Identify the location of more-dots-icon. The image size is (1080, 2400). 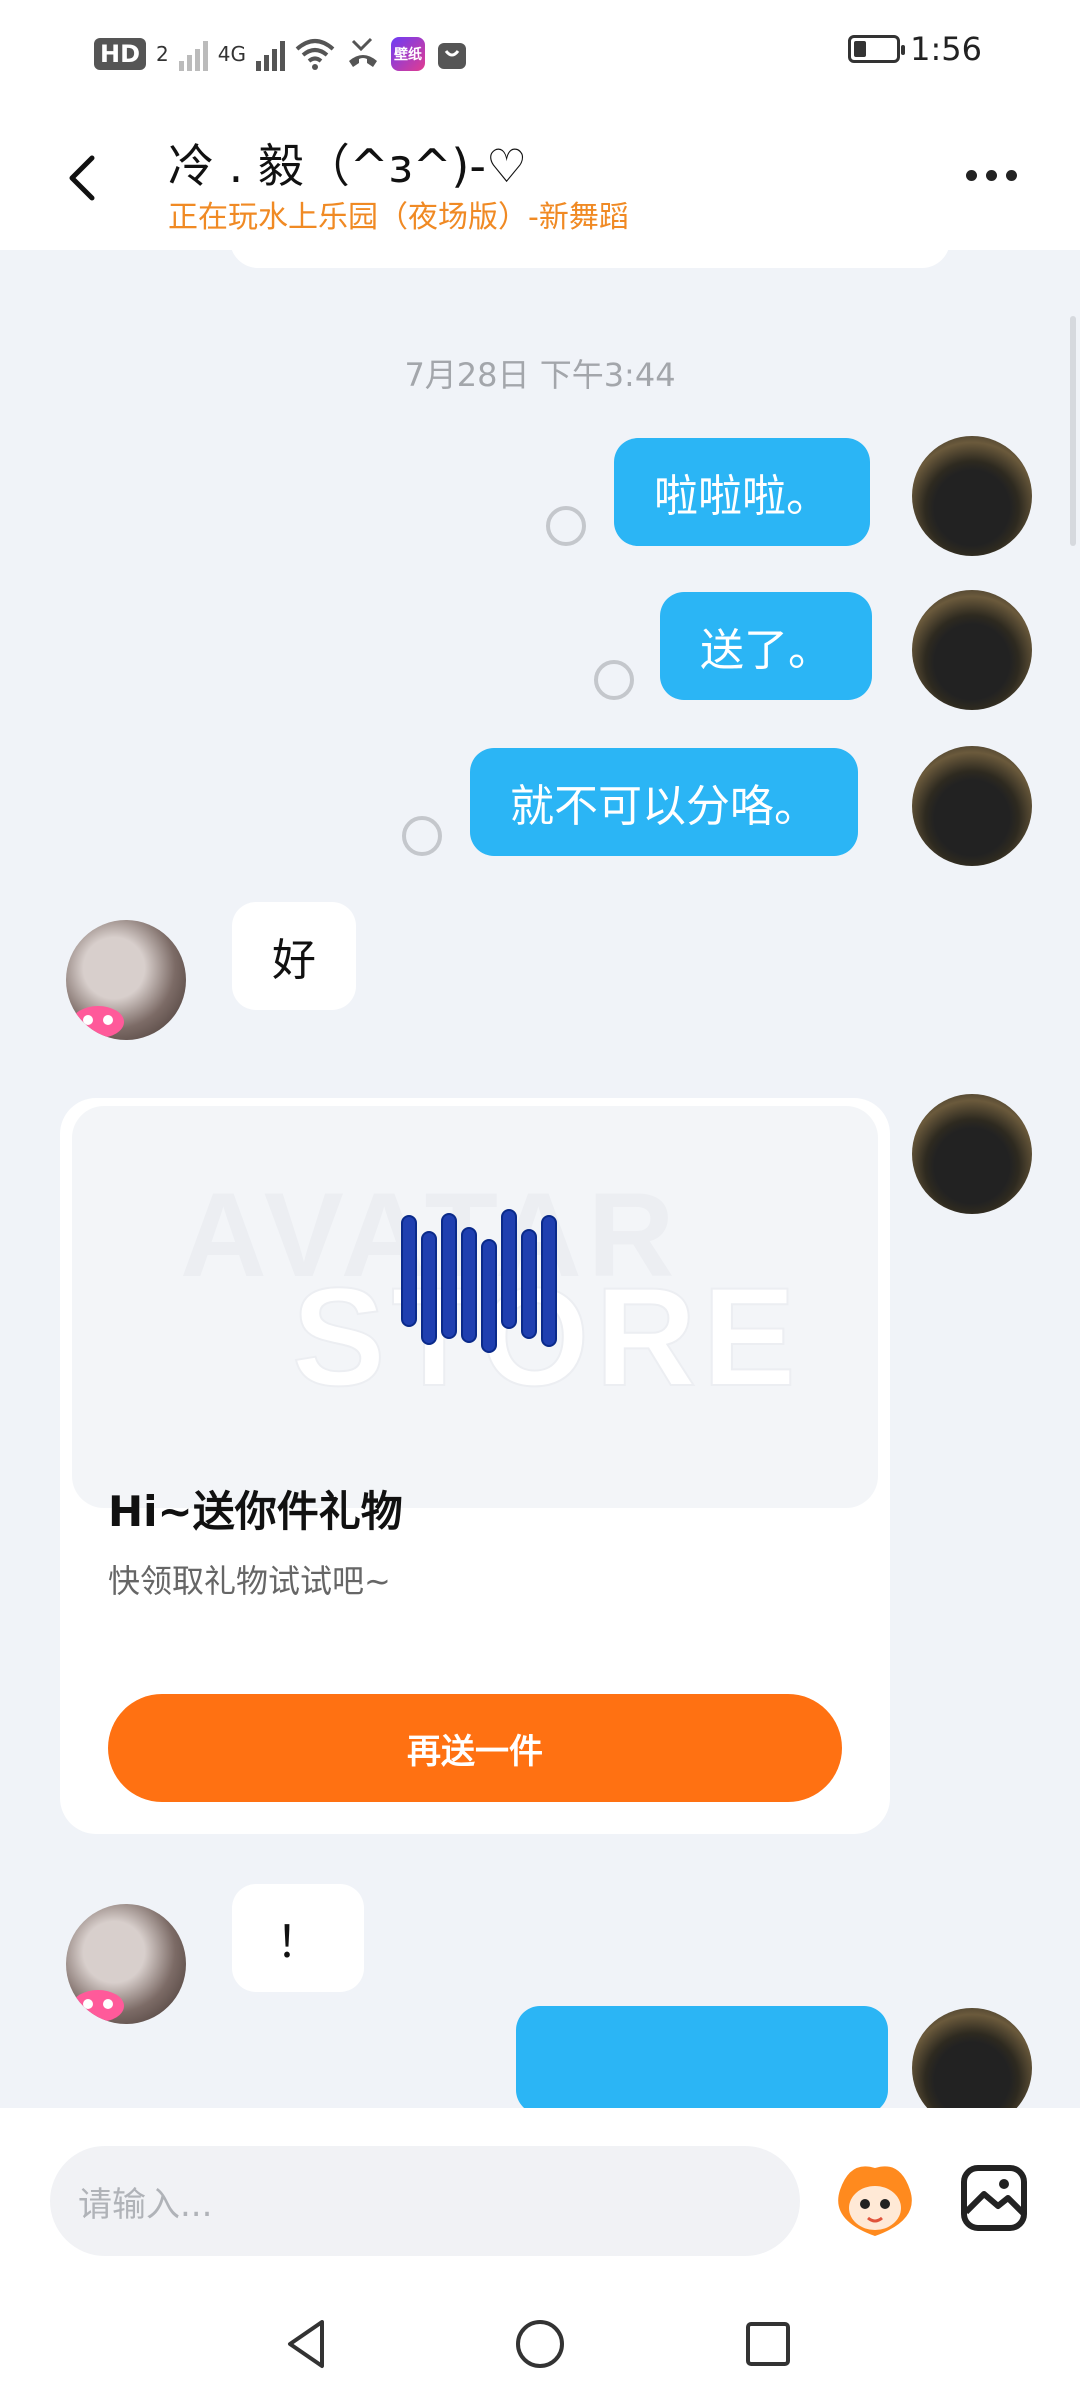
(991, 175).